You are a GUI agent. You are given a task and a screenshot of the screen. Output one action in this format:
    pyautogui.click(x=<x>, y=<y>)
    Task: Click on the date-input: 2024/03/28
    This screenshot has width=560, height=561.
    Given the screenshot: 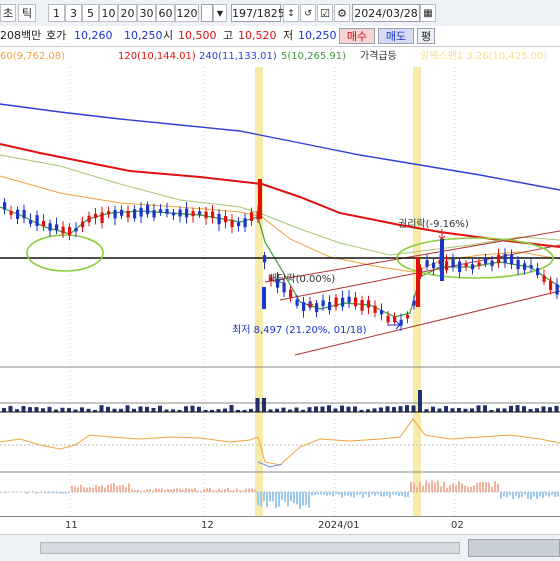 What is the action you would take?
    pyautogui.click(x=386, y=13)
    